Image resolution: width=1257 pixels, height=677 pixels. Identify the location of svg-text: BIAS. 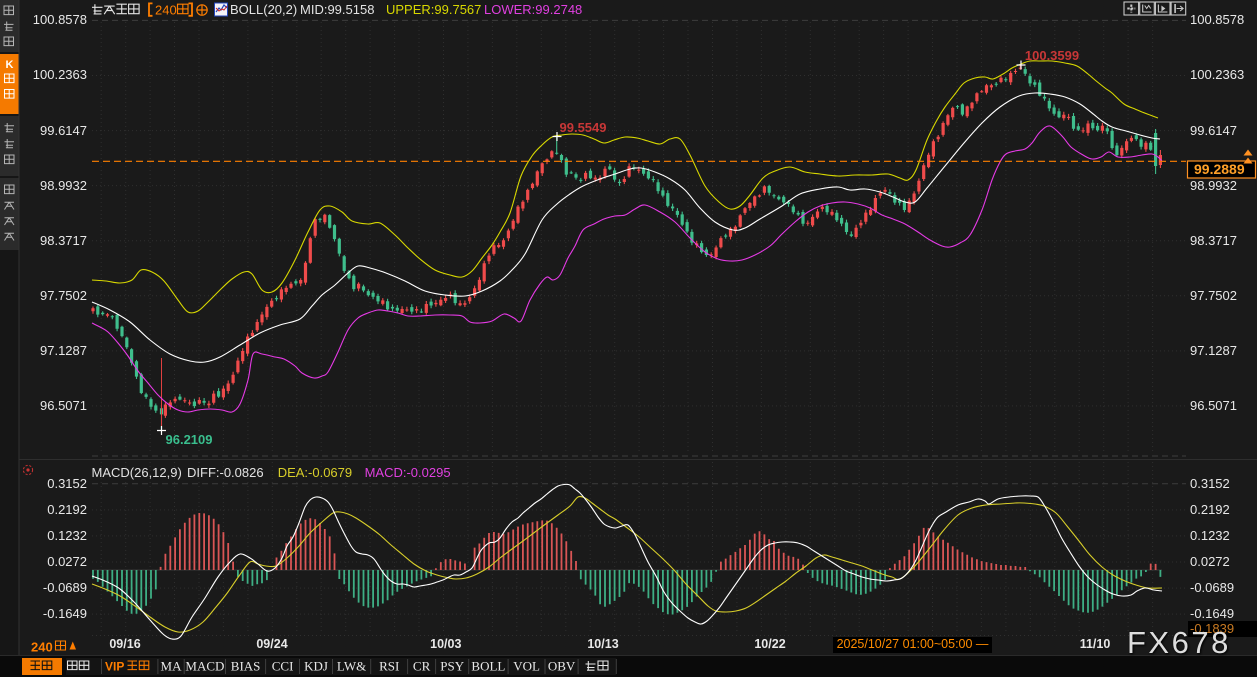
(246, 666).